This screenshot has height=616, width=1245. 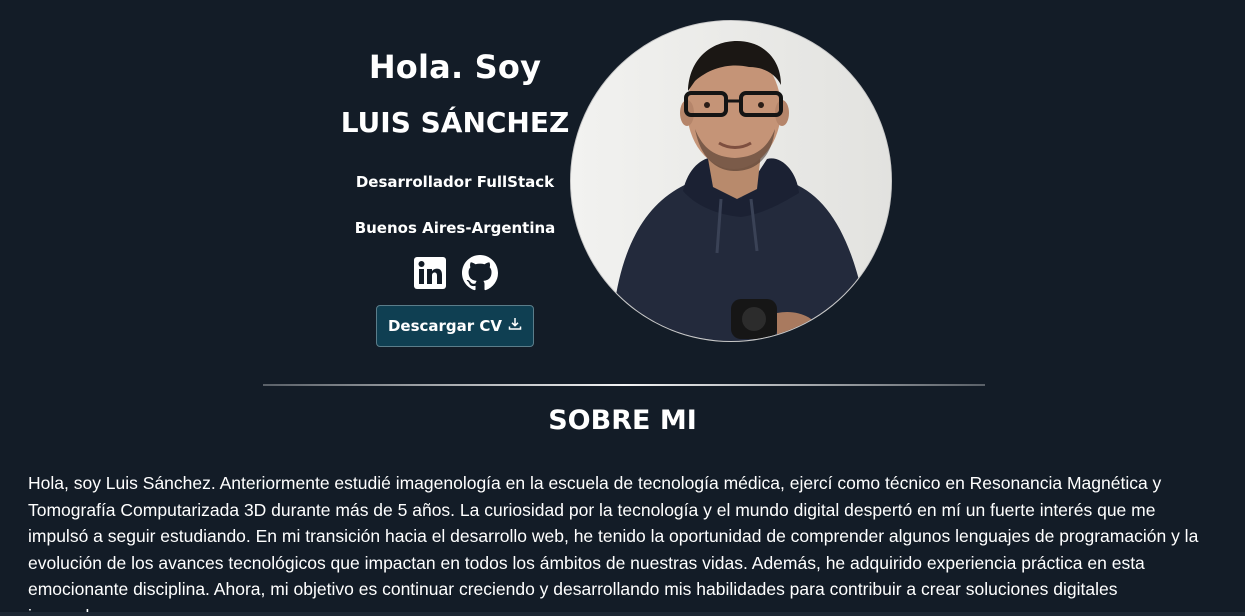 I want to click on download-cv-button: Descargar CV, so click(x=455, y=326).